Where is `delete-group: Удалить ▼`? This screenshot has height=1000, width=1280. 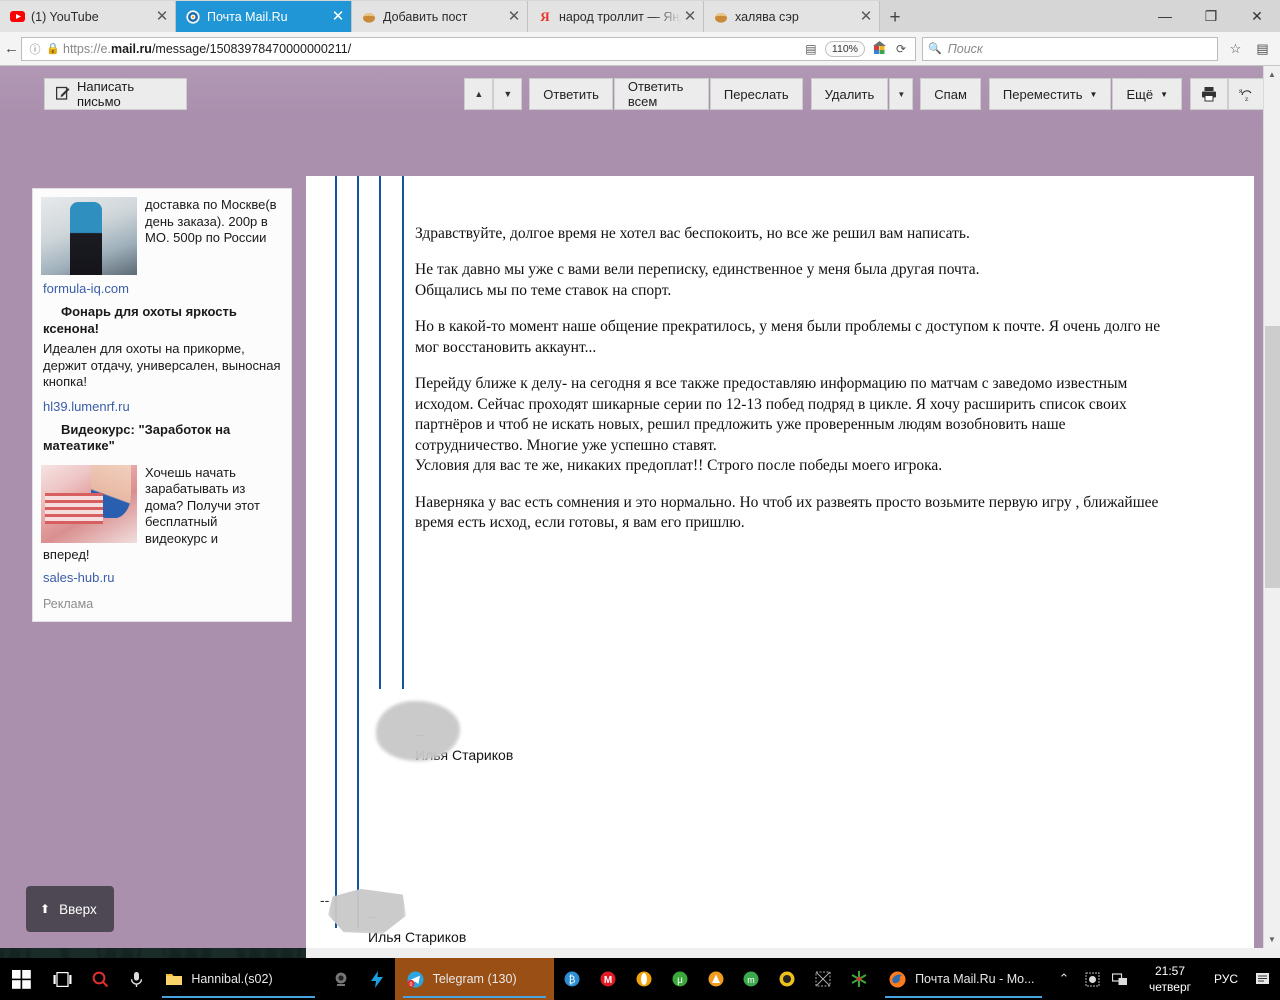 delete-group: Удалить ▼ is located at coordinates (862, 94).